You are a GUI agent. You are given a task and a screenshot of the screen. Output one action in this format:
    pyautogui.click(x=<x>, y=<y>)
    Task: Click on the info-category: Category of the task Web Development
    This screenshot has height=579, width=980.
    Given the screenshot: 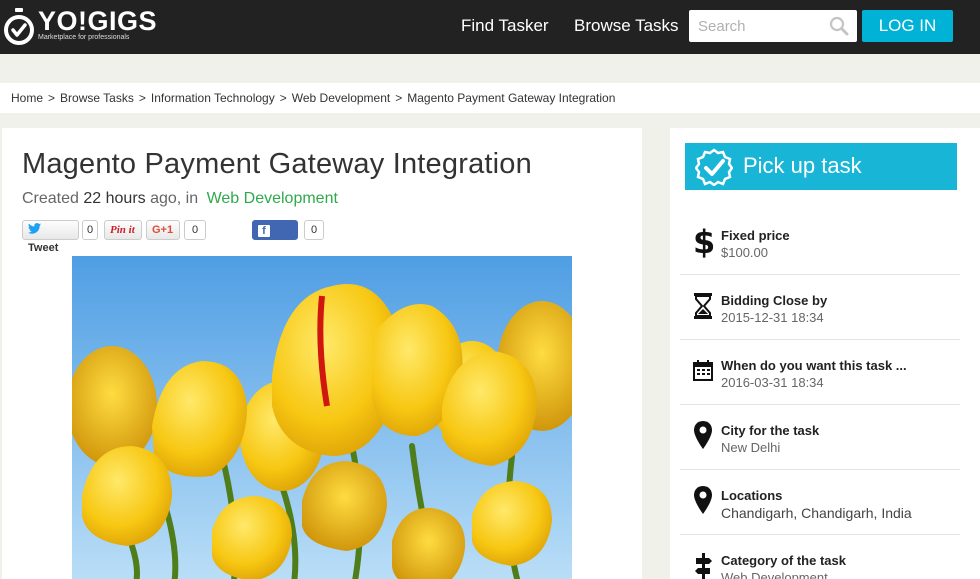 What is the action you would take?
    pyautogui.click(x=820, y=557)
    